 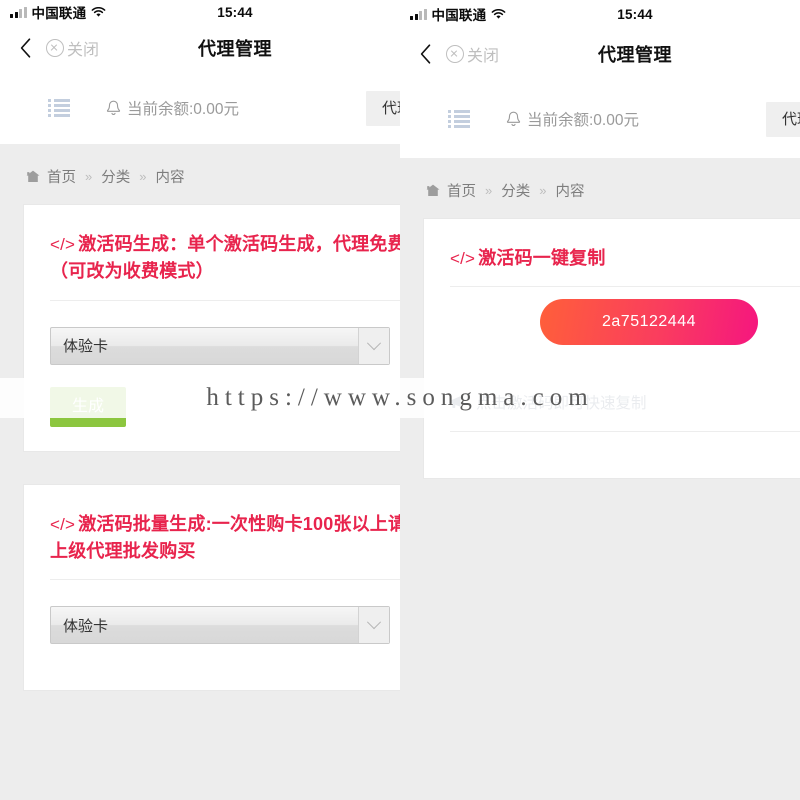 What do you see at coordinates (459, 402) in the screenshot?
I see `megaphone-icon` at bounding box center [459, 402].